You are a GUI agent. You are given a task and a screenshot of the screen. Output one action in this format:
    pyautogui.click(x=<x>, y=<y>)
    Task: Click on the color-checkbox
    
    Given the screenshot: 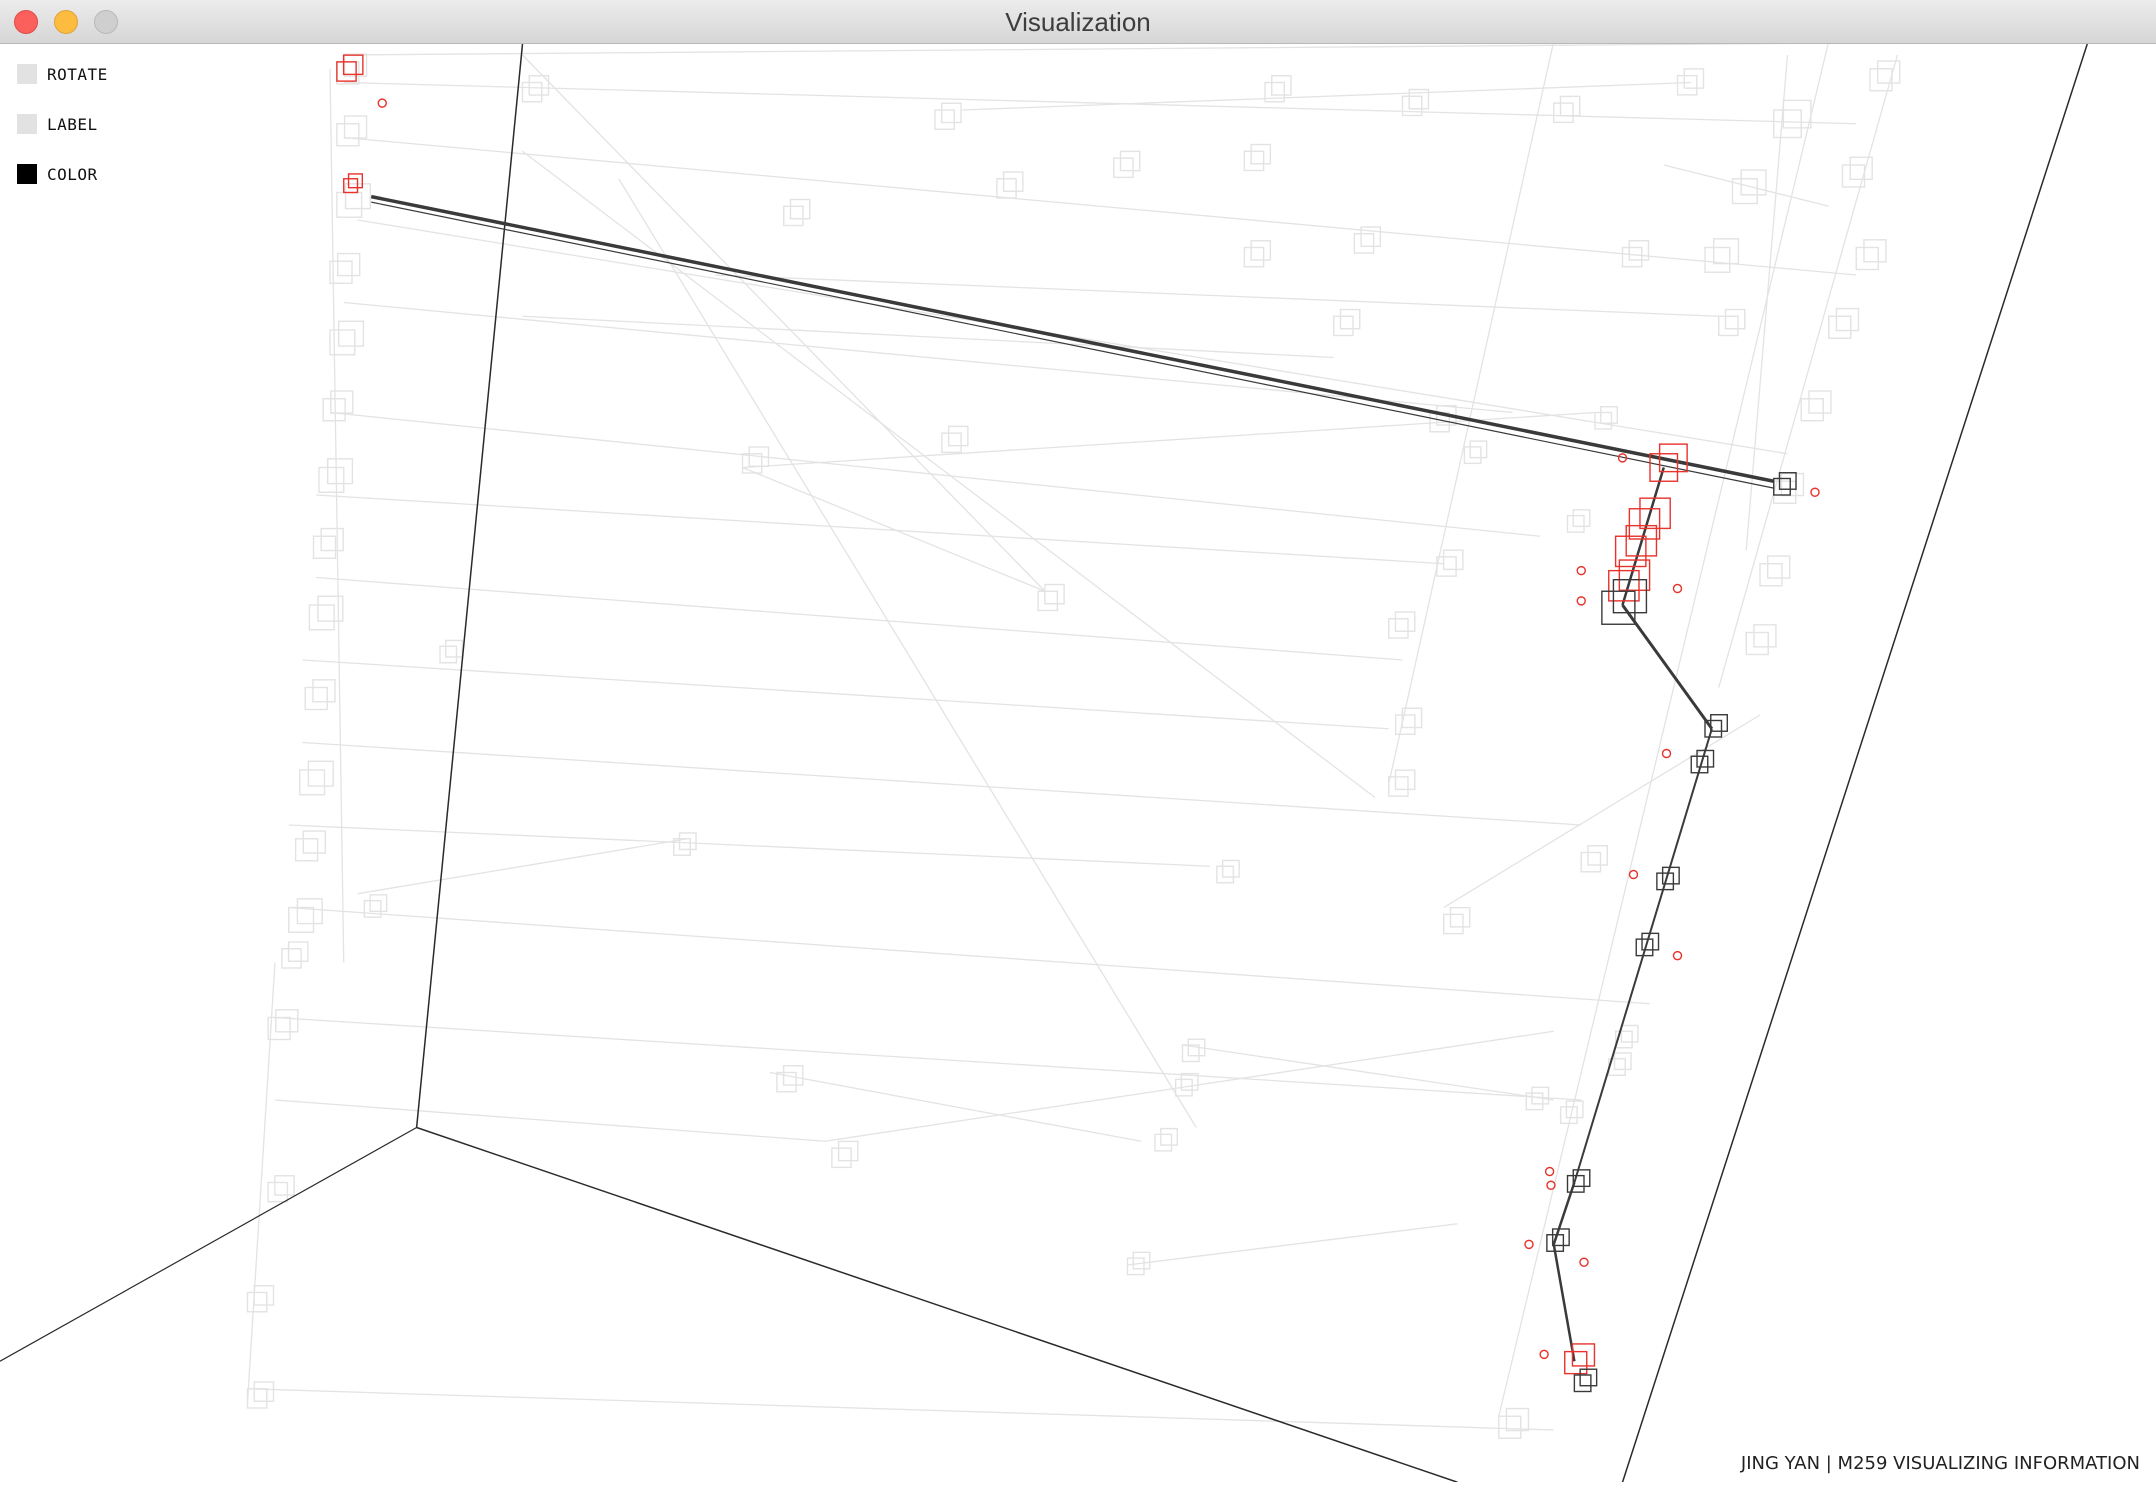 What is the action you would take?
    pyautogui.click(x=27, y=174)
    